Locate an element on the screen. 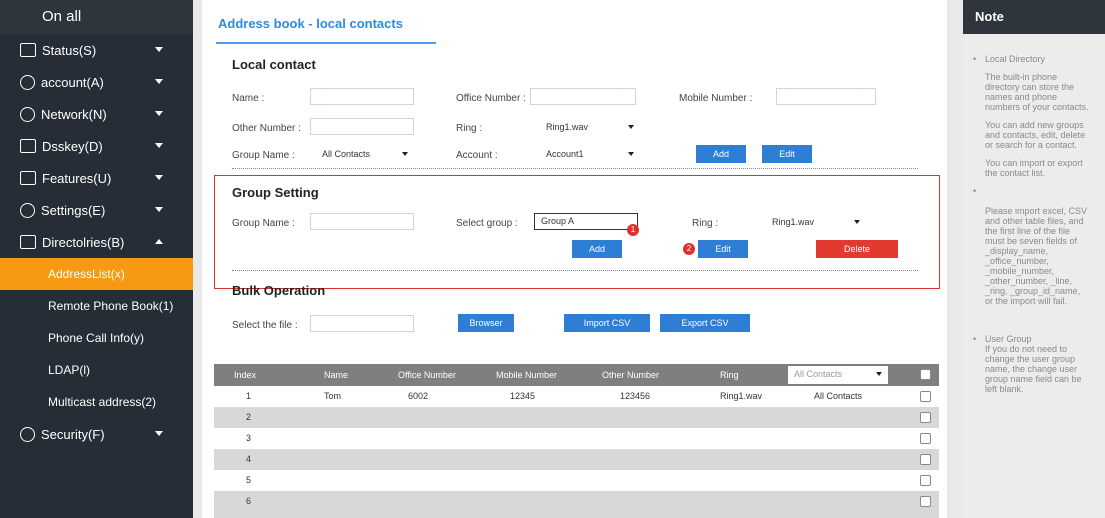 This screenshot has height=518, width=1105. edit-group-button: Edit is located at coordinates (723, 249).